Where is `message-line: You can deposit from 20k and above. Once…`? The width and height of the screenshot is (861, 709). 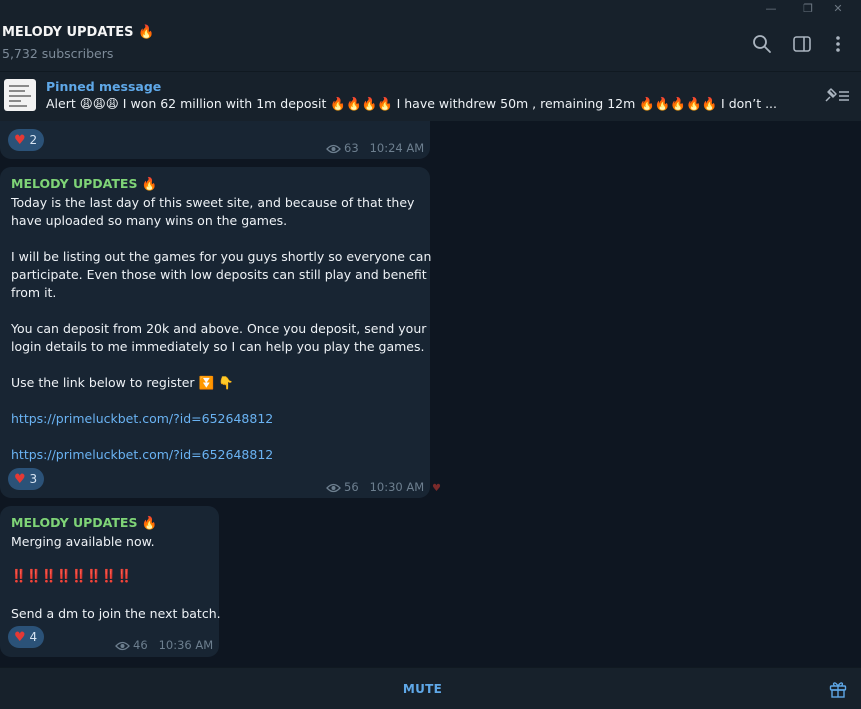 message-line: You can deposit from 20k and above. Once… is located at coordinates (219, 328).